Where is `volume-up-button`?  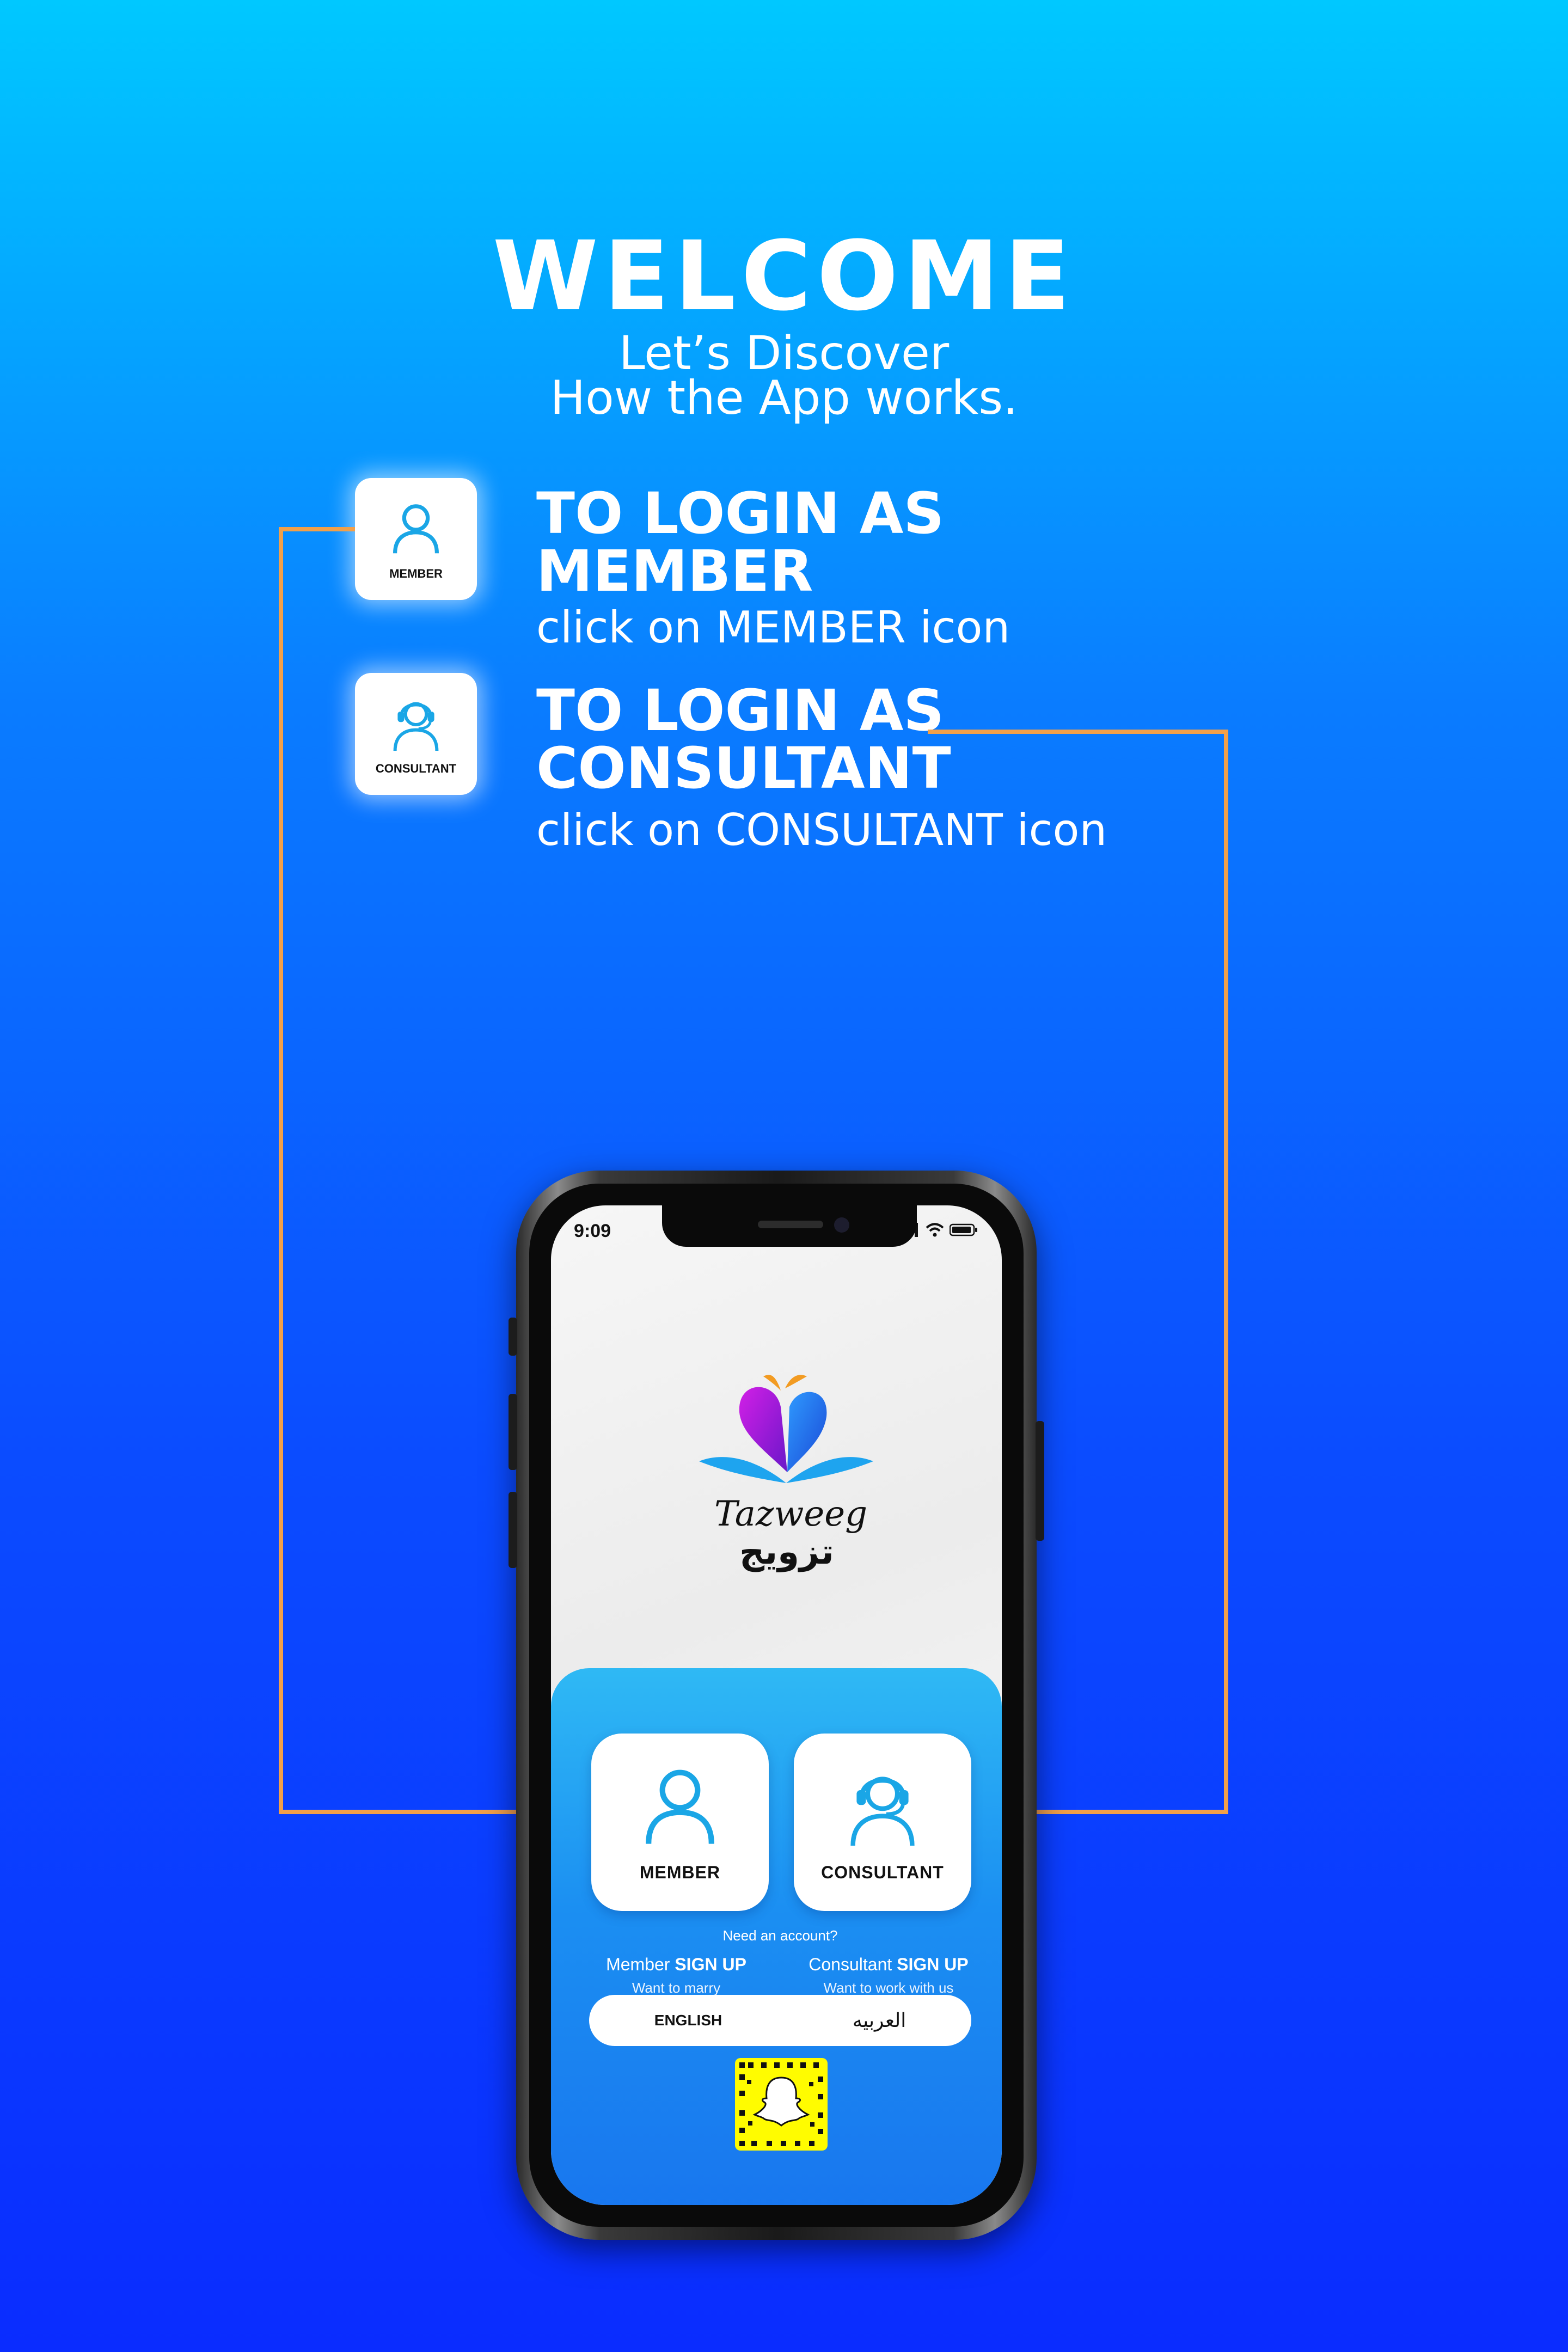
volume-up-button is located at coordinates (513, 1432).